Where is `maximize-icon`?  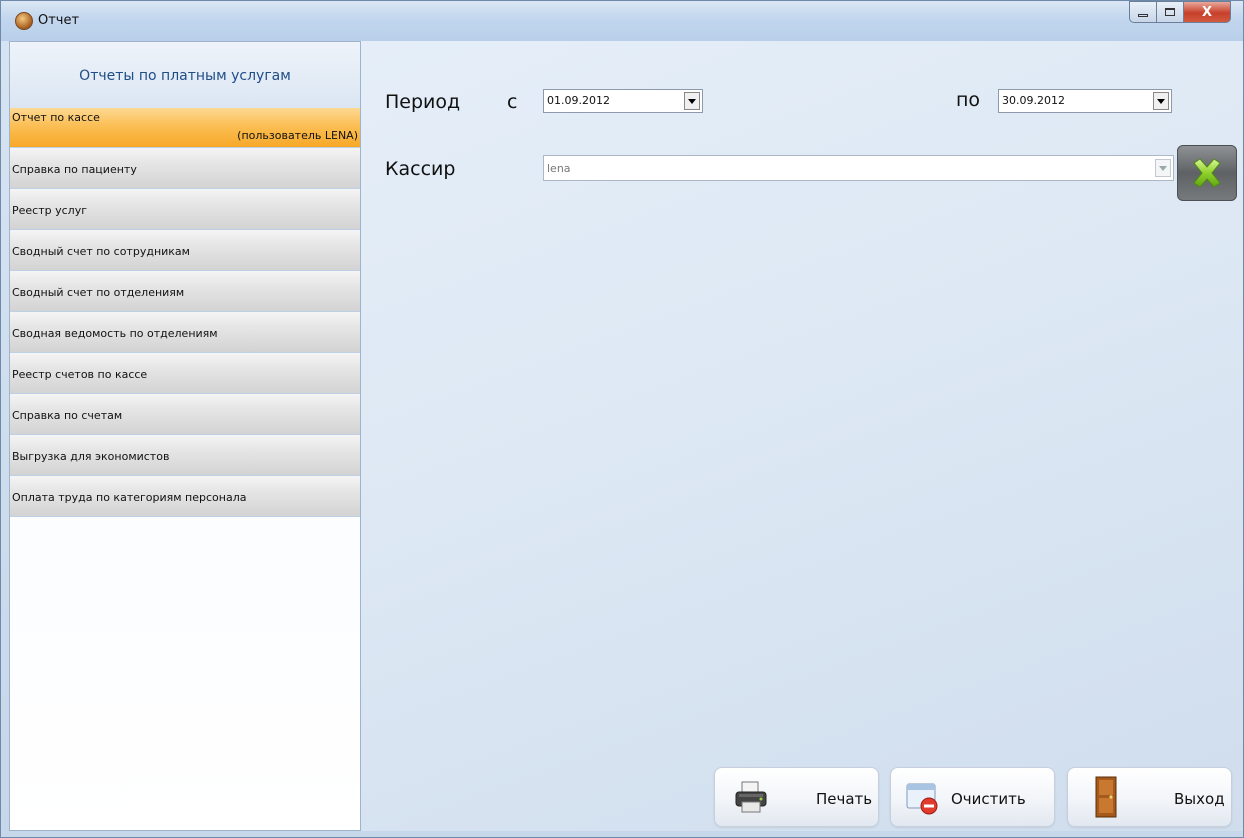
maximize-icon is located at coordinates (1170, 12).